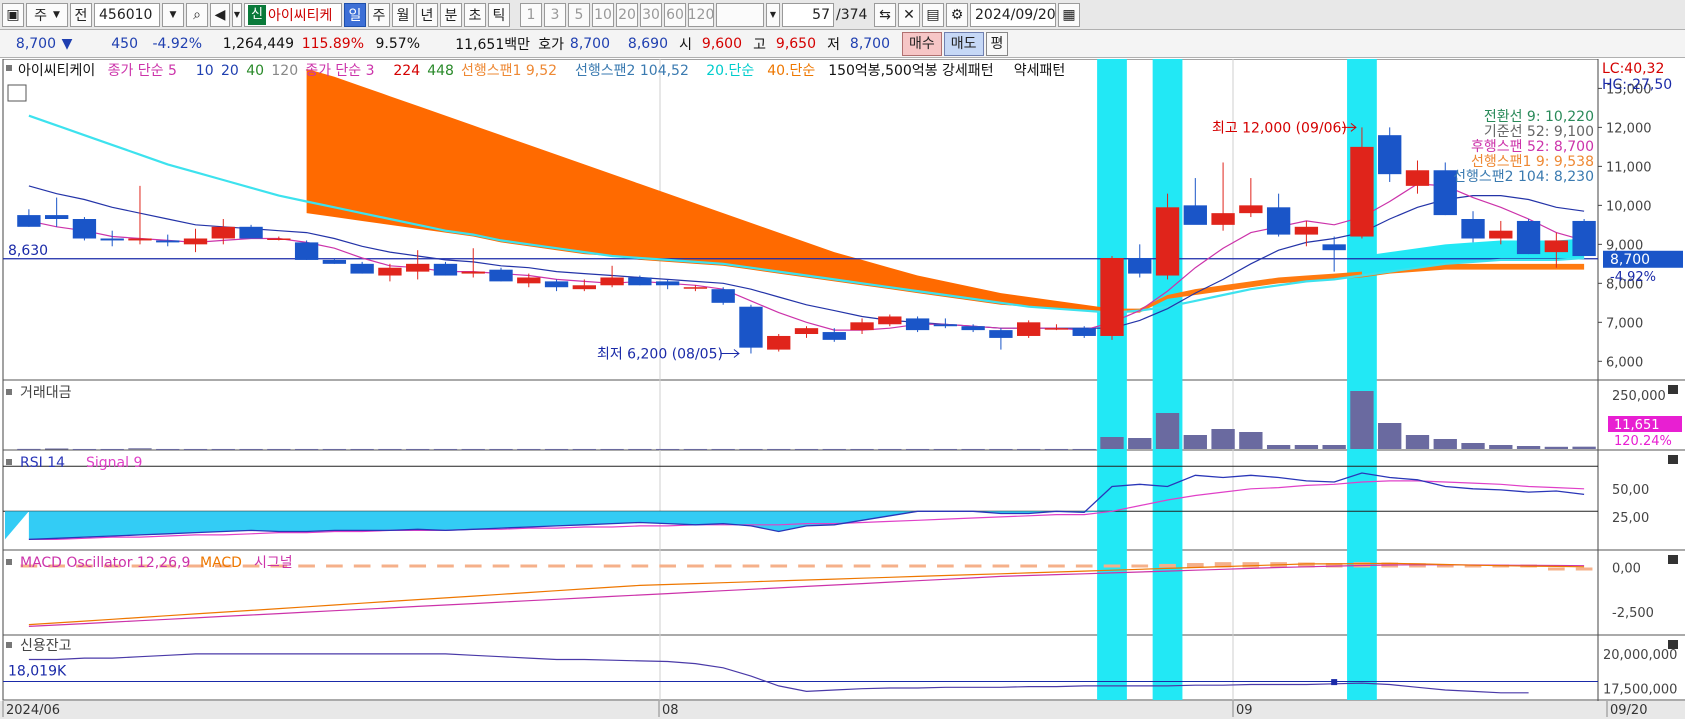 This screenshot has height=719, width=1685. I want to click on save-icon: ▤, so click(933, 14).